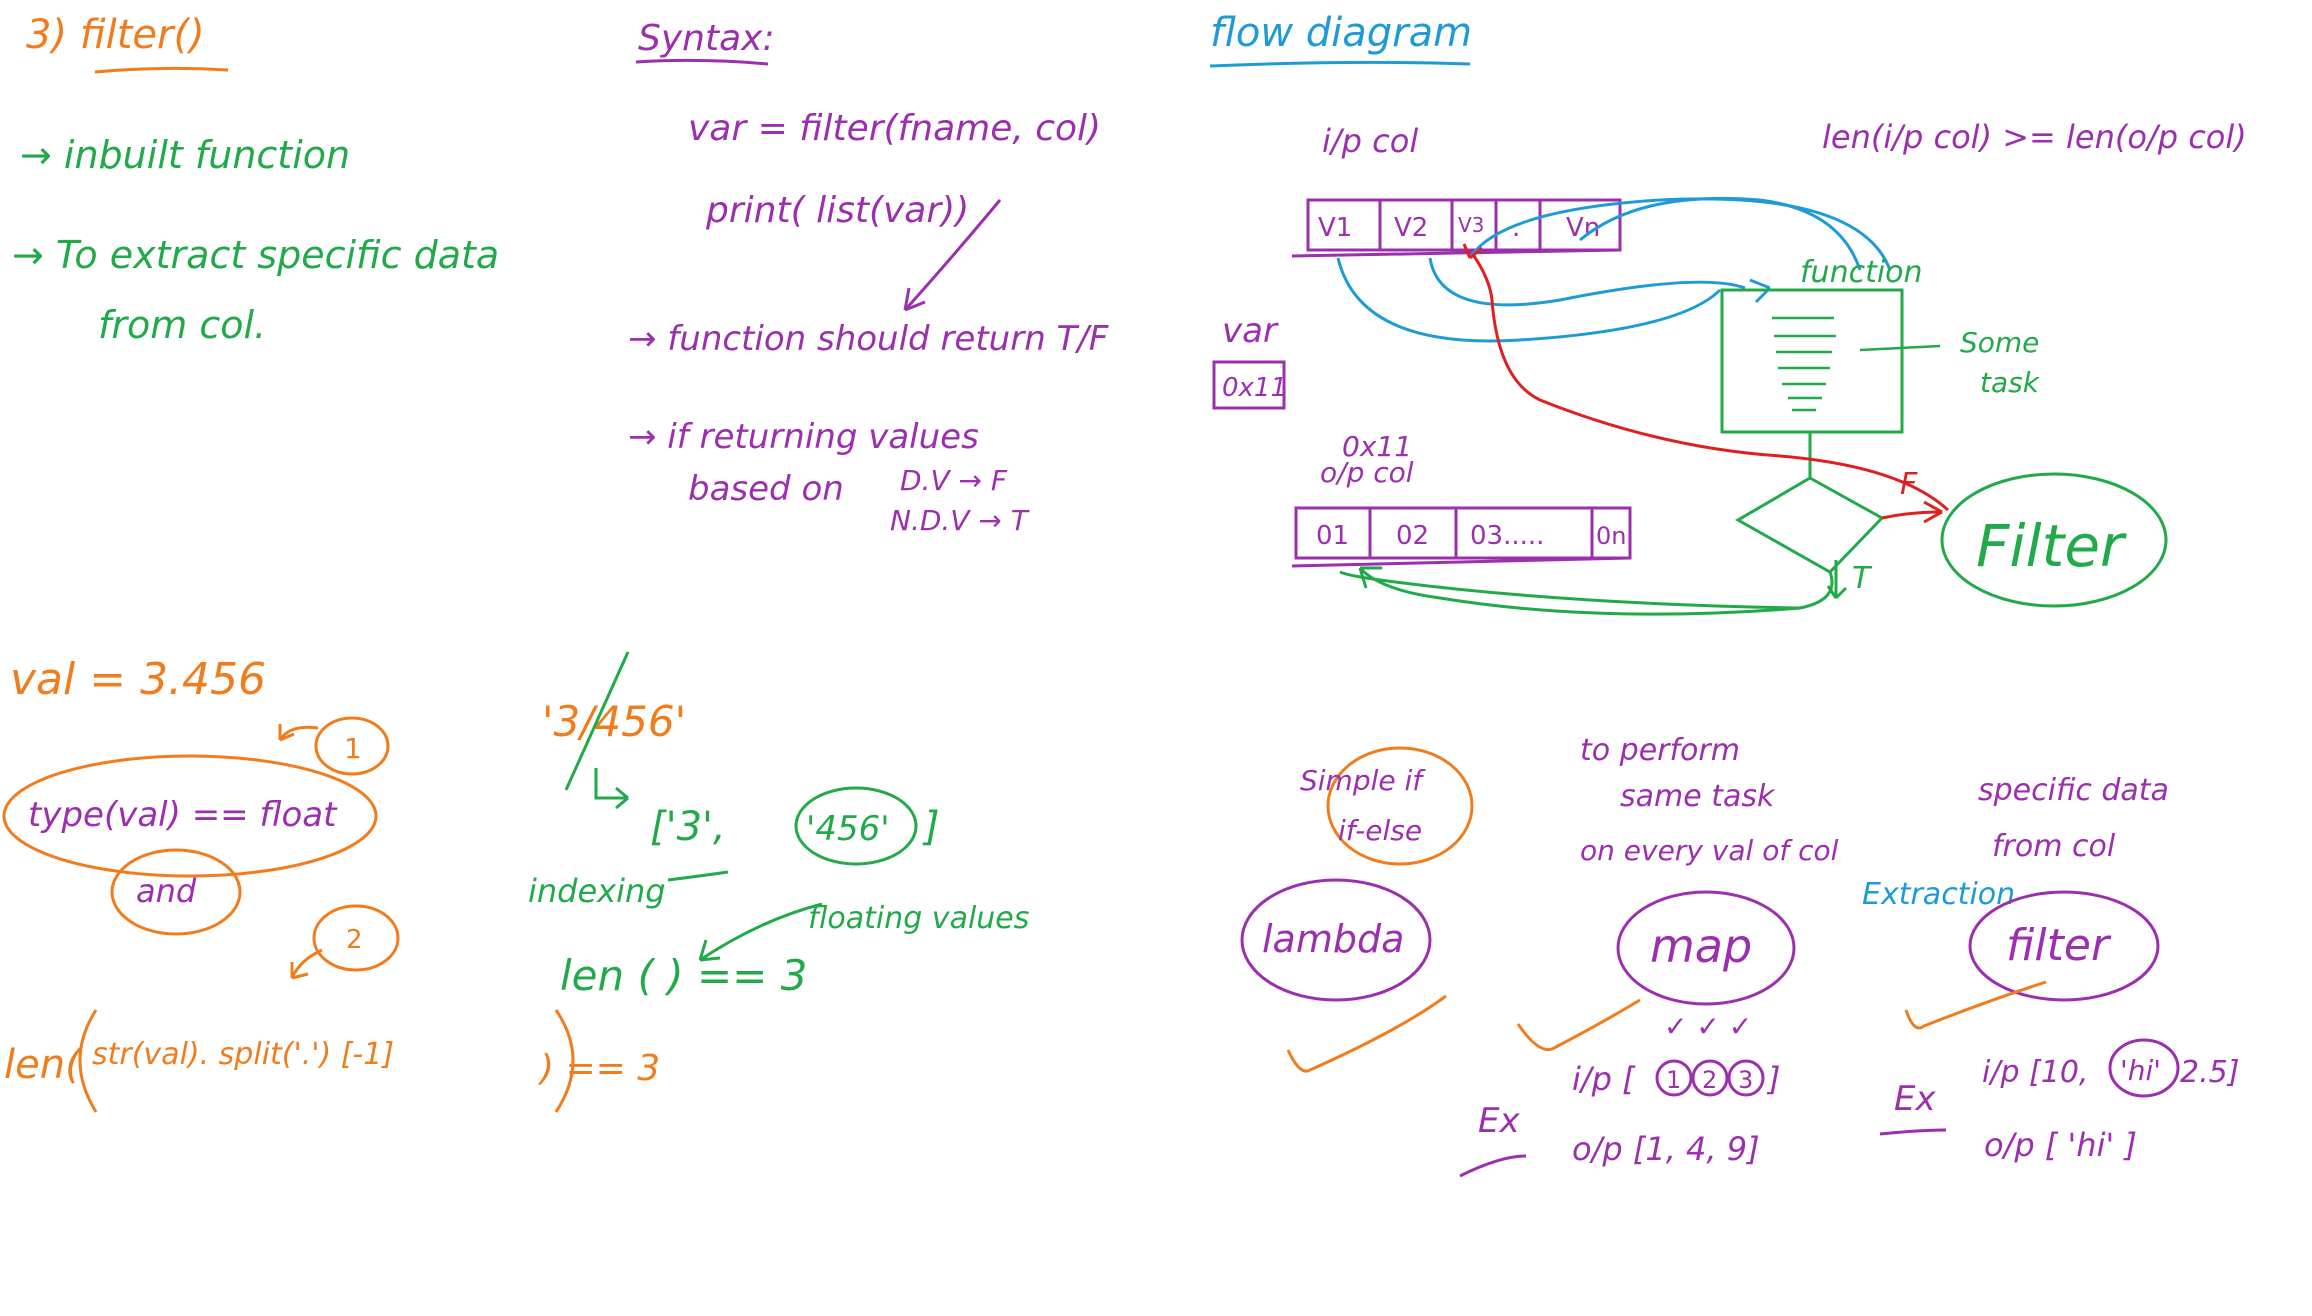  I want to click on flow-heading: flow diagram, so click(1341, 33).